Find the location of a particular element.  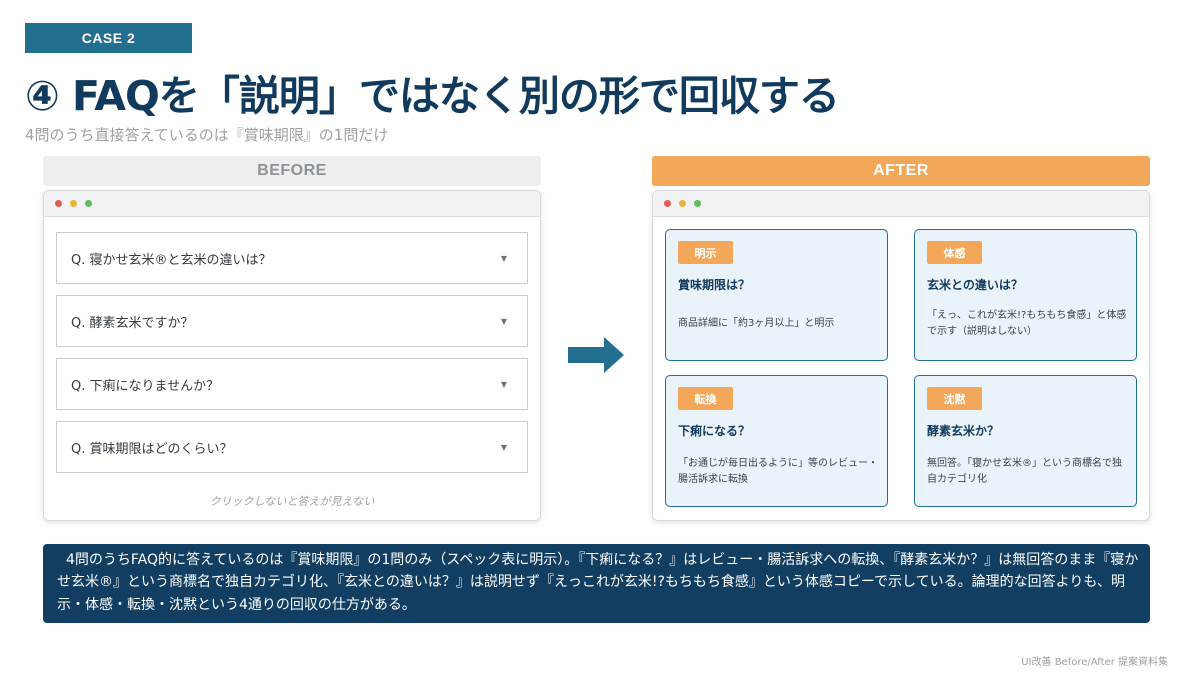

card-badge: 沈黙 is located at coordinates (954, 398).